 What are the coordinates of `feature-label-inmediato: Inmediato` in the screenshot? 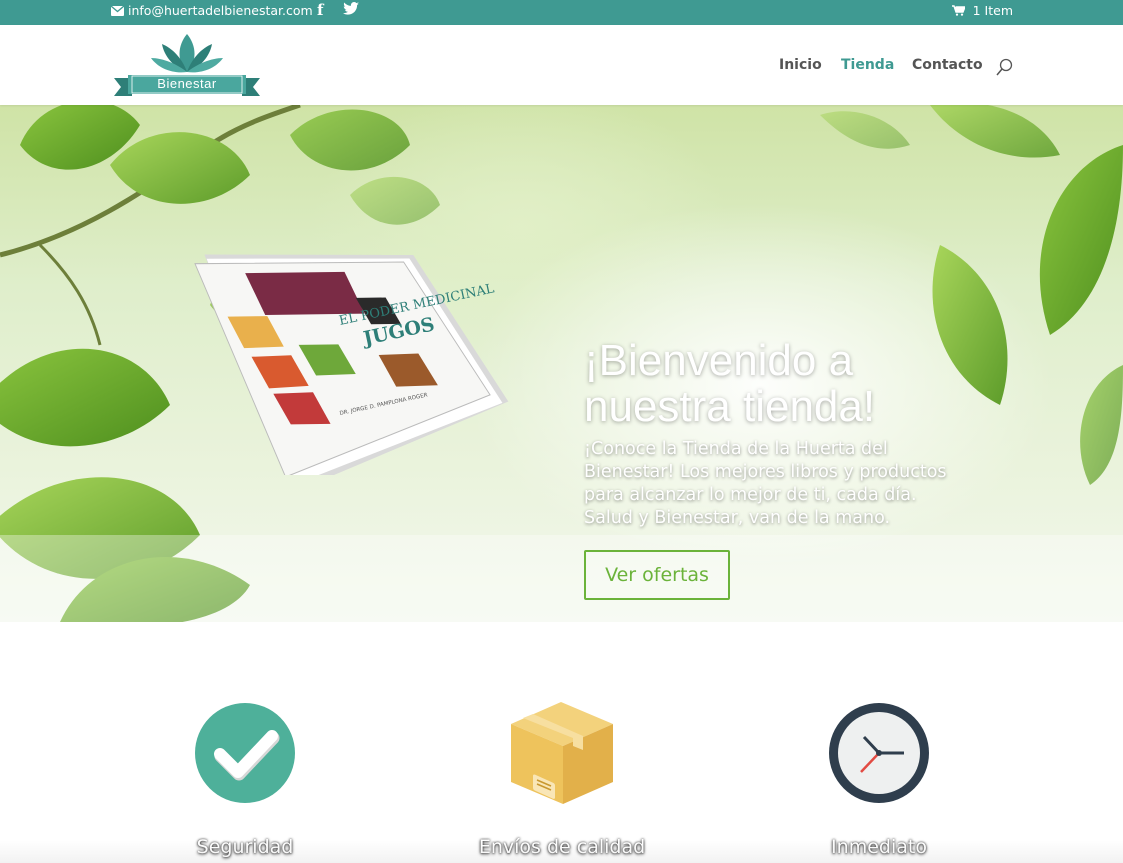 It's located at (879, 847).